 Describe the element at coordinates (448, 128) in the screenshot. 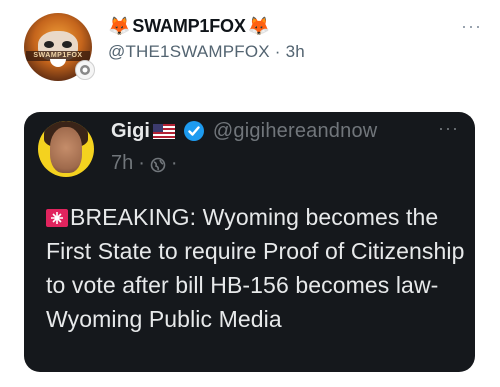

I see `quoted-more-options-button: ···` at that location.